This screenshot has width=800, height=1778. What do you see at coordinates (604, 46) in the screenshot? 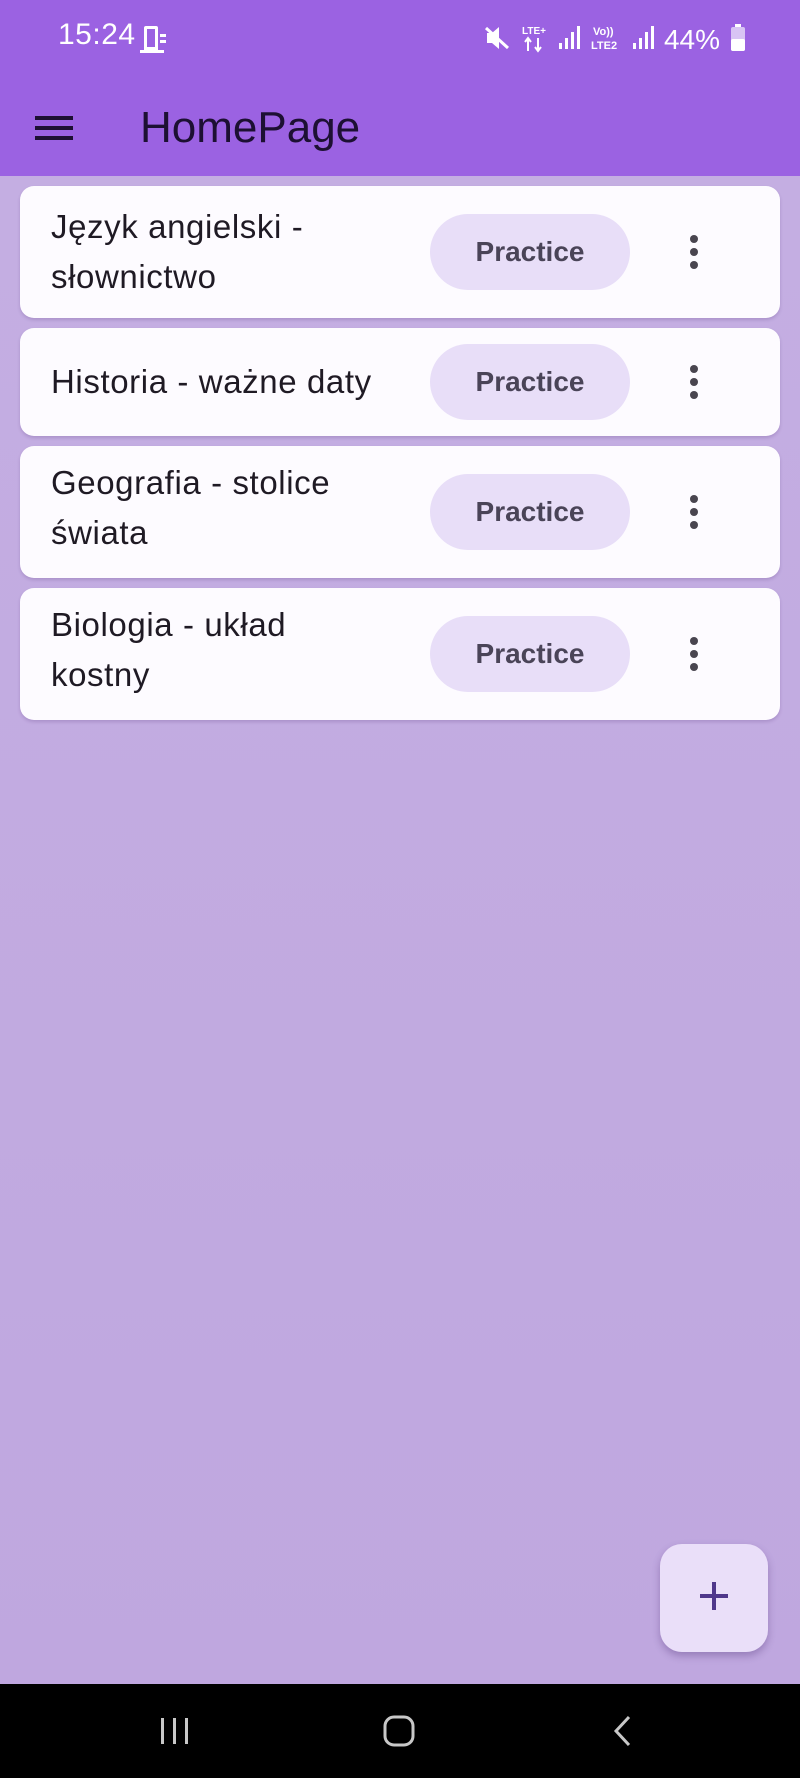
I see `svg-text: LTE2` at bounding box center [604, 46].